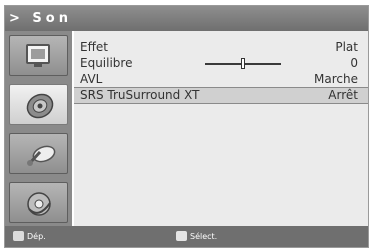 This screenshot has height=252, width=373. I want to click on sidebar, so click(38, 128).